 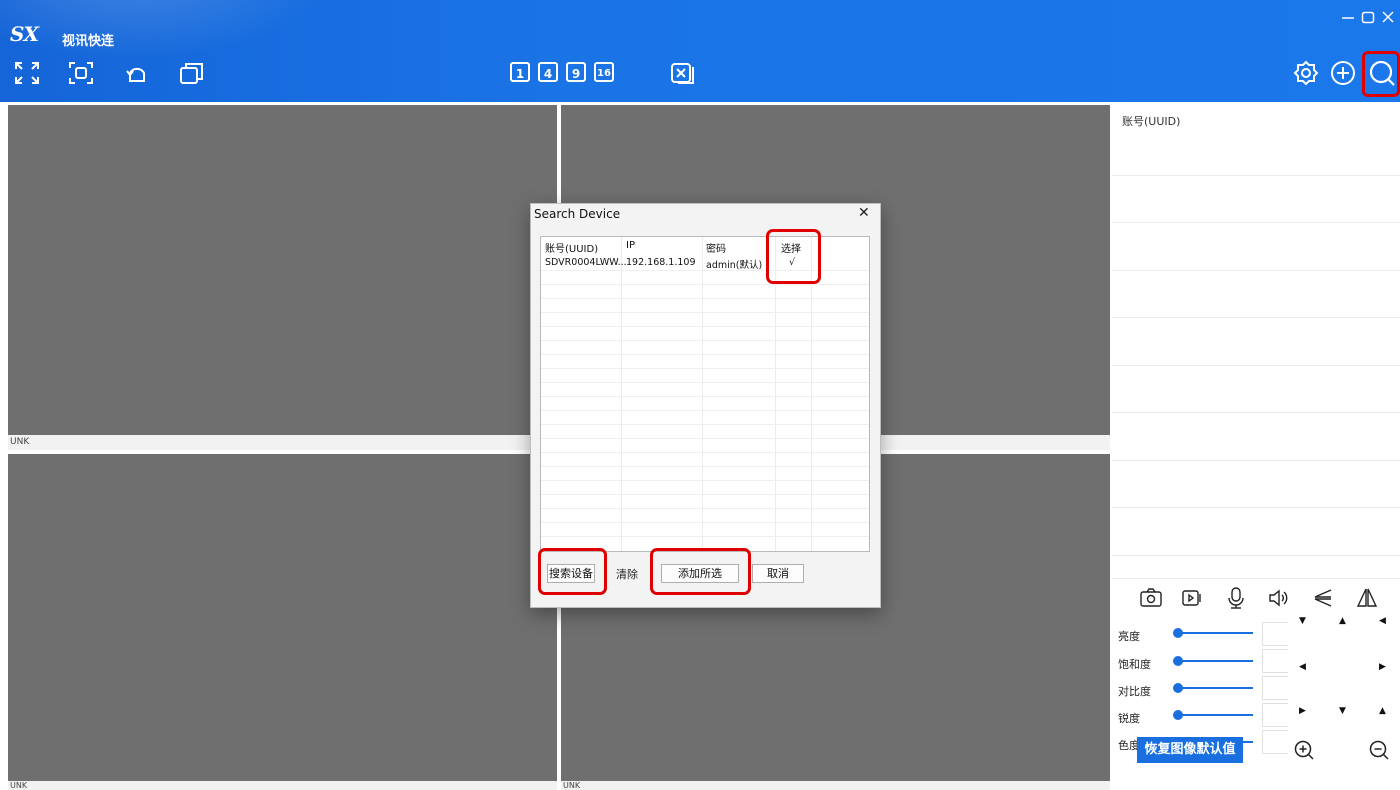 What do you see at coordinates (577, 214) in the screenshot?
I see `dialog-title: Search Device` at bounding box center [577, 214].